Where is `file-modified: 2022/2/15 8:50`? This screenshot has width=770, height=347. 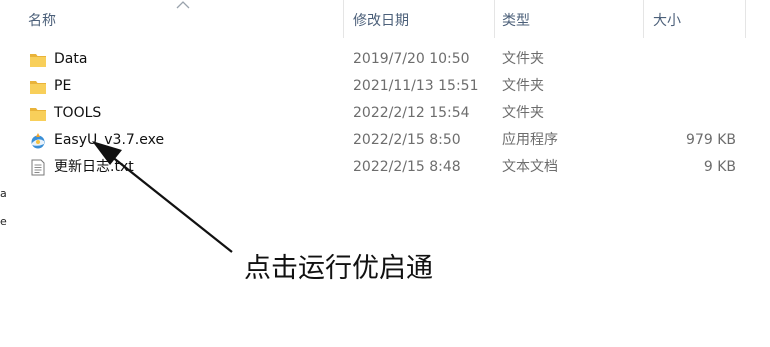 file-modified: 2022/2/15 8:50 is located at coordinates (407, 140).